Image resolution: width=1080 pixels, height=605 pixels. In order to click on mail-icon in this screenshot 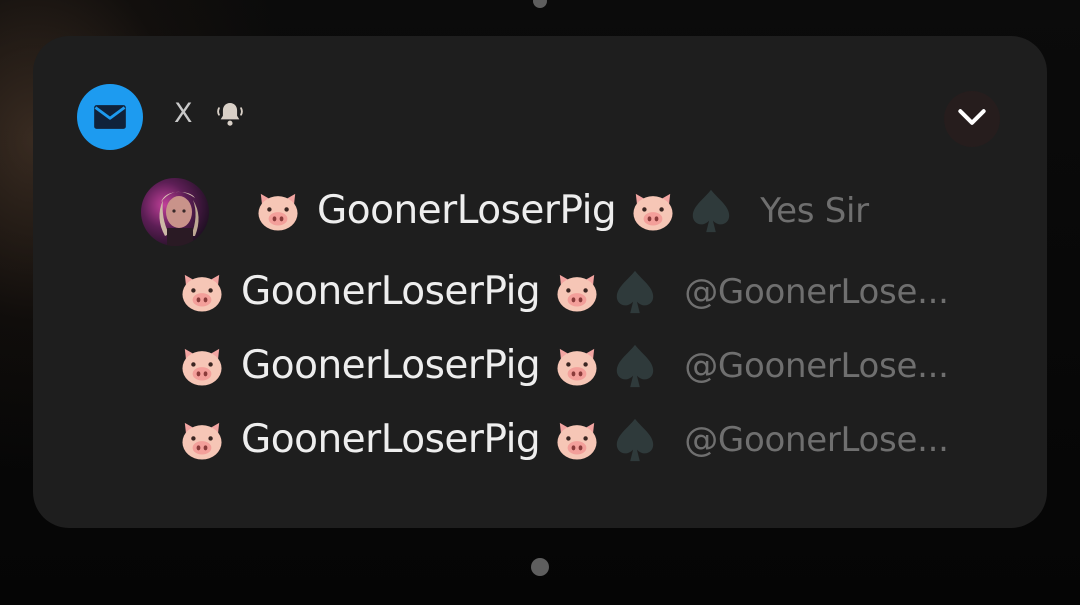, I will do `click(110, 117)`.